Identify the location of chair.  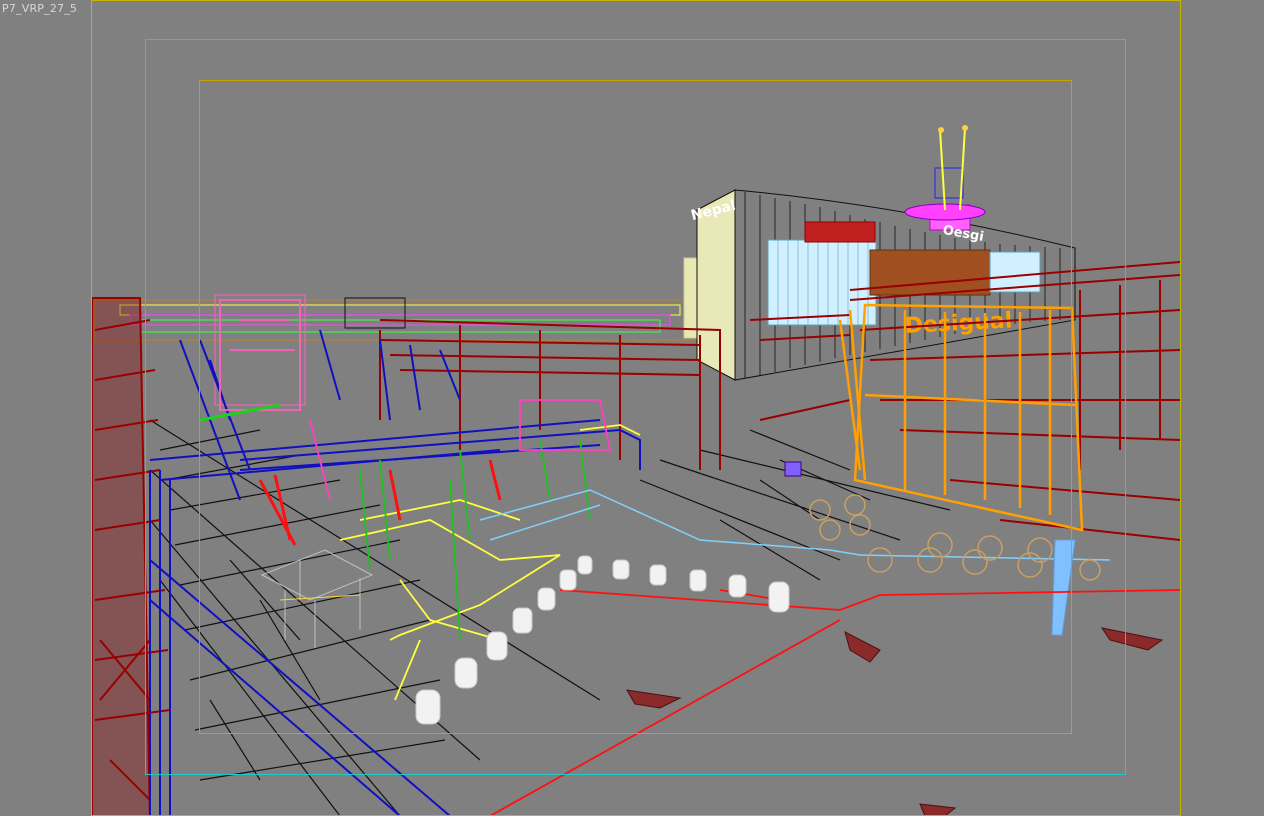
(793, 469).